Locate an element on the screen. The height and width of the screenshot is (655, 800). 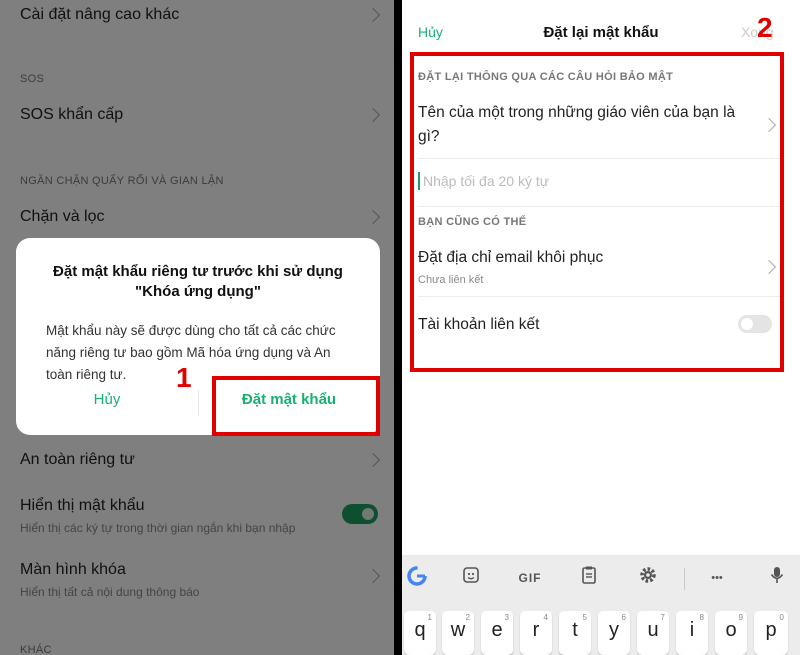
key-i: i8 is located at coordinates (692, 633).